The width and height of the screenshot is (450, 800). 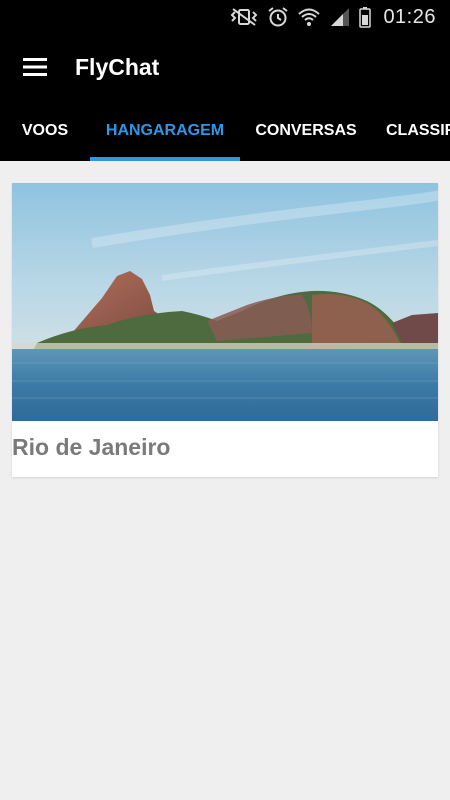 I want to click on alarm-icon, so click(x=278, y=17).